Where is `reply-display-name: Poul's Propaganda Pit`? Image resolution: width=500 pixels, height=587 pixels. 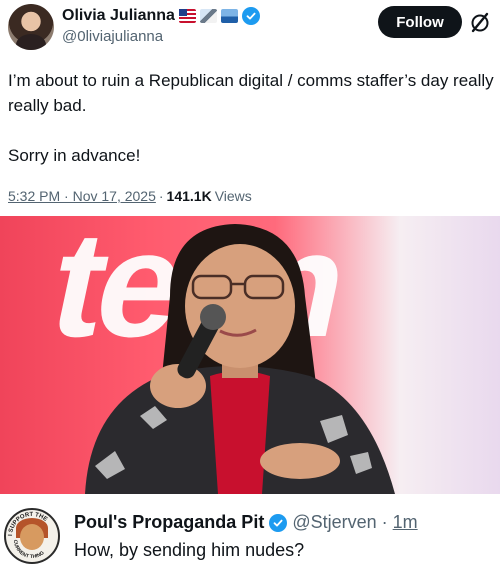 reply-display-name: Poul's Propaganda Pit is located at coordinates (169, 522).